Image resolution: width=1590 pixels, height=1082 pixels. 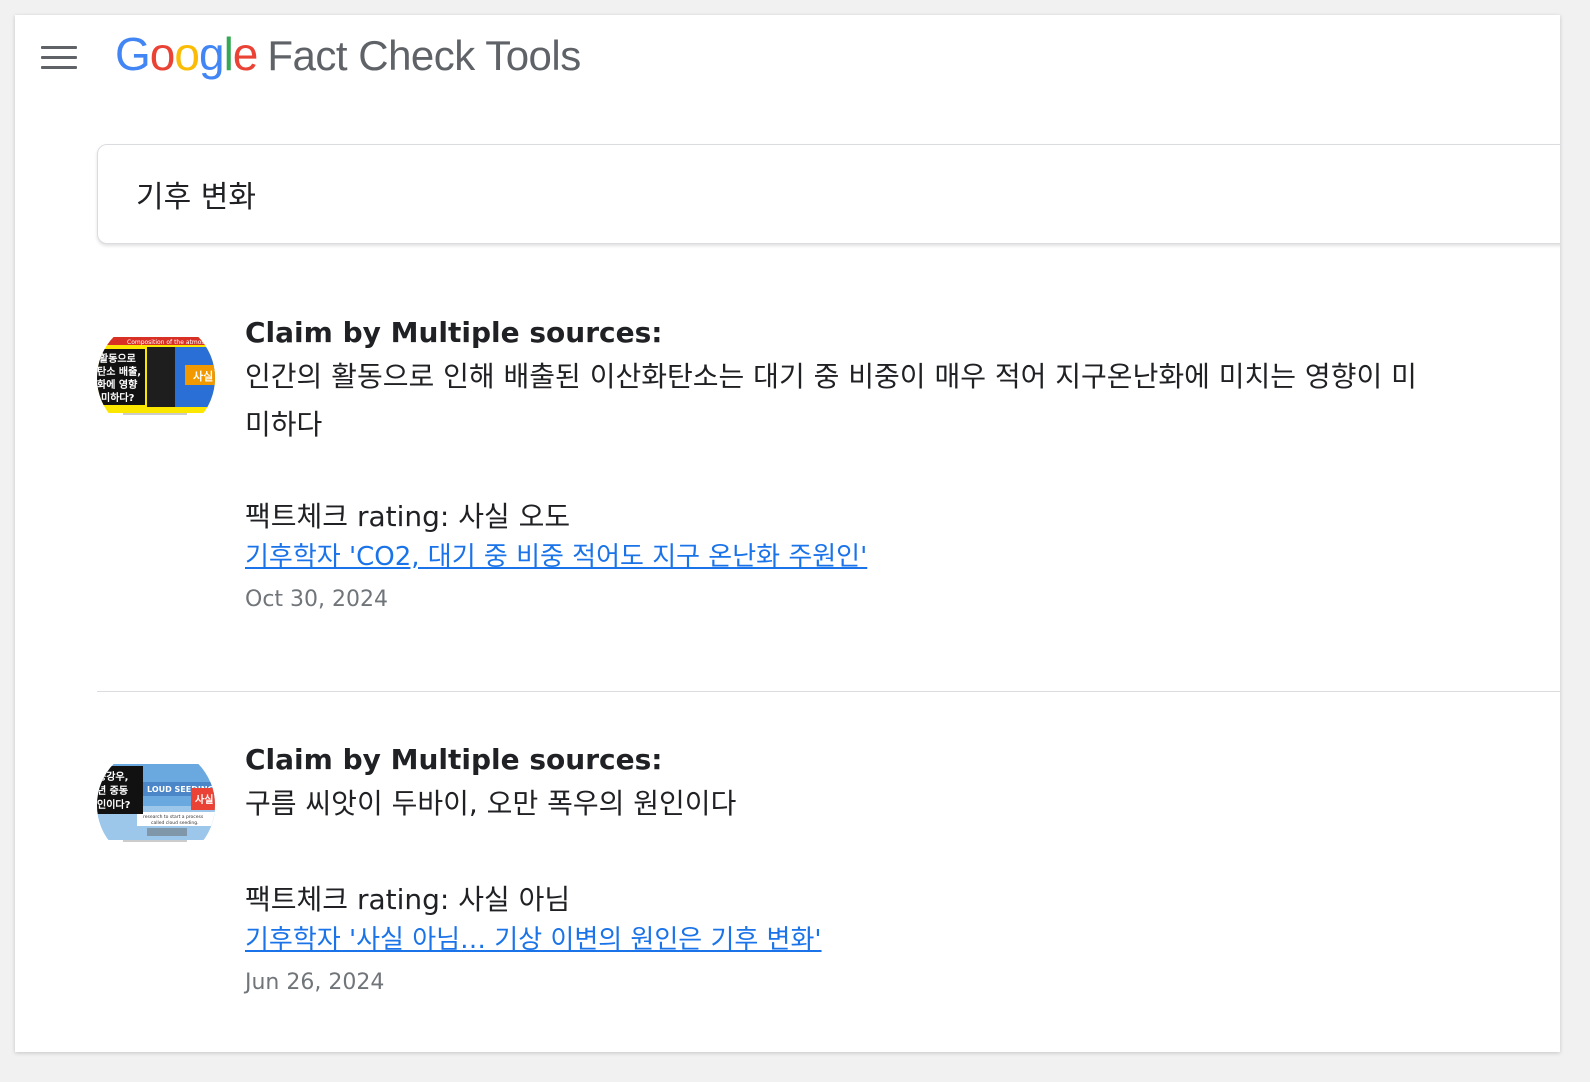 I want to click on logo-letter: e, so click(x=245, y=54).